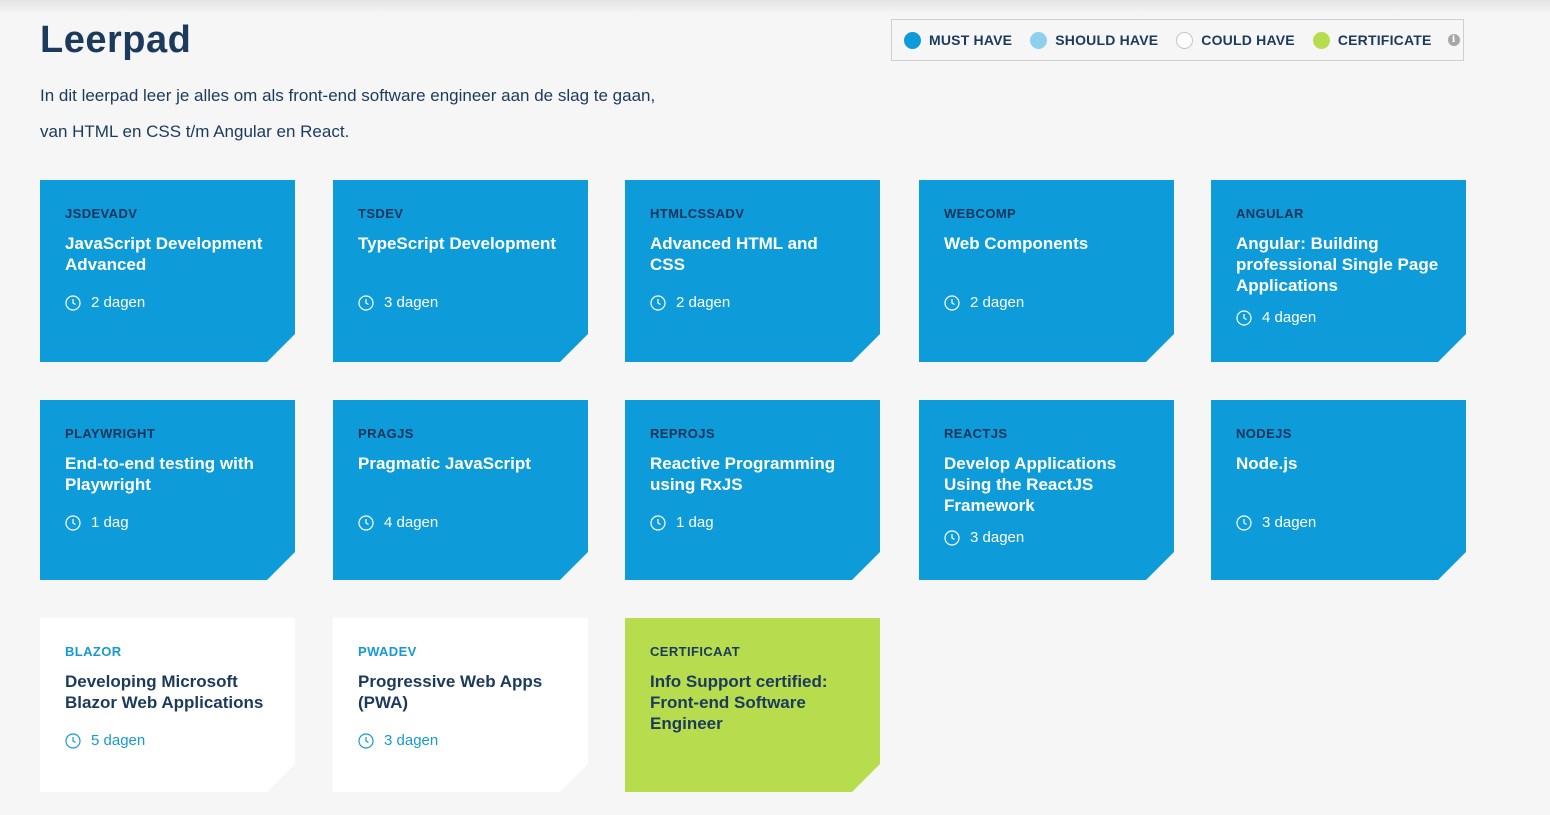 This screenshot has height=815, width=1550. I want to click on course-code: REACTJS, so click(976, 433).